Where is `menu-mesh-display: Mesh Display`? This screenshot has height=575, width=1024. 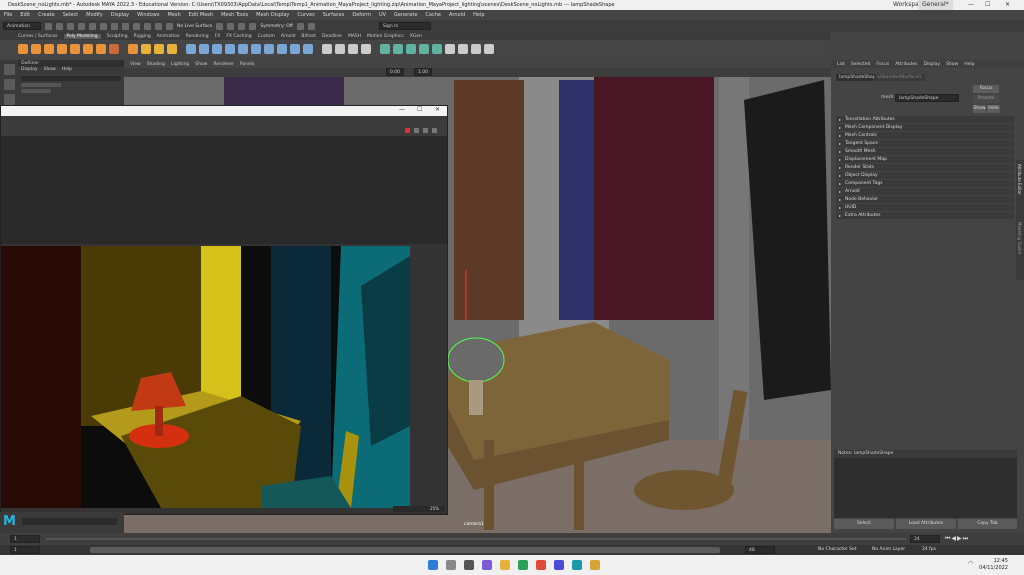
menu-mesh-display: Mesh Display is located at coordinates (272, 15).